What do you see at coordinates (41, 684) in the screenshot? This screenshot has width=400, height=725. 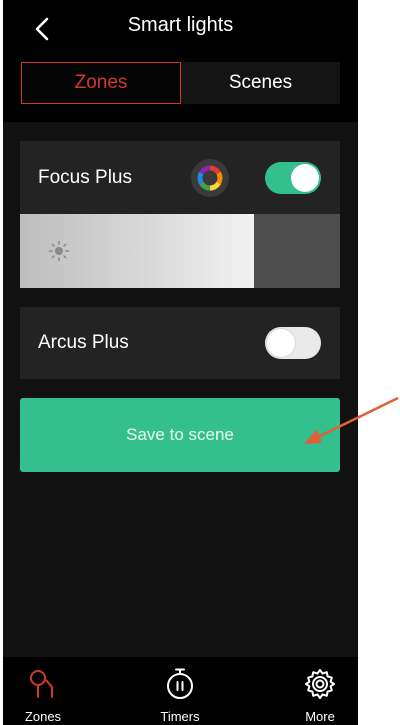 I see `zones-icon` at bounding box center [41, 684].